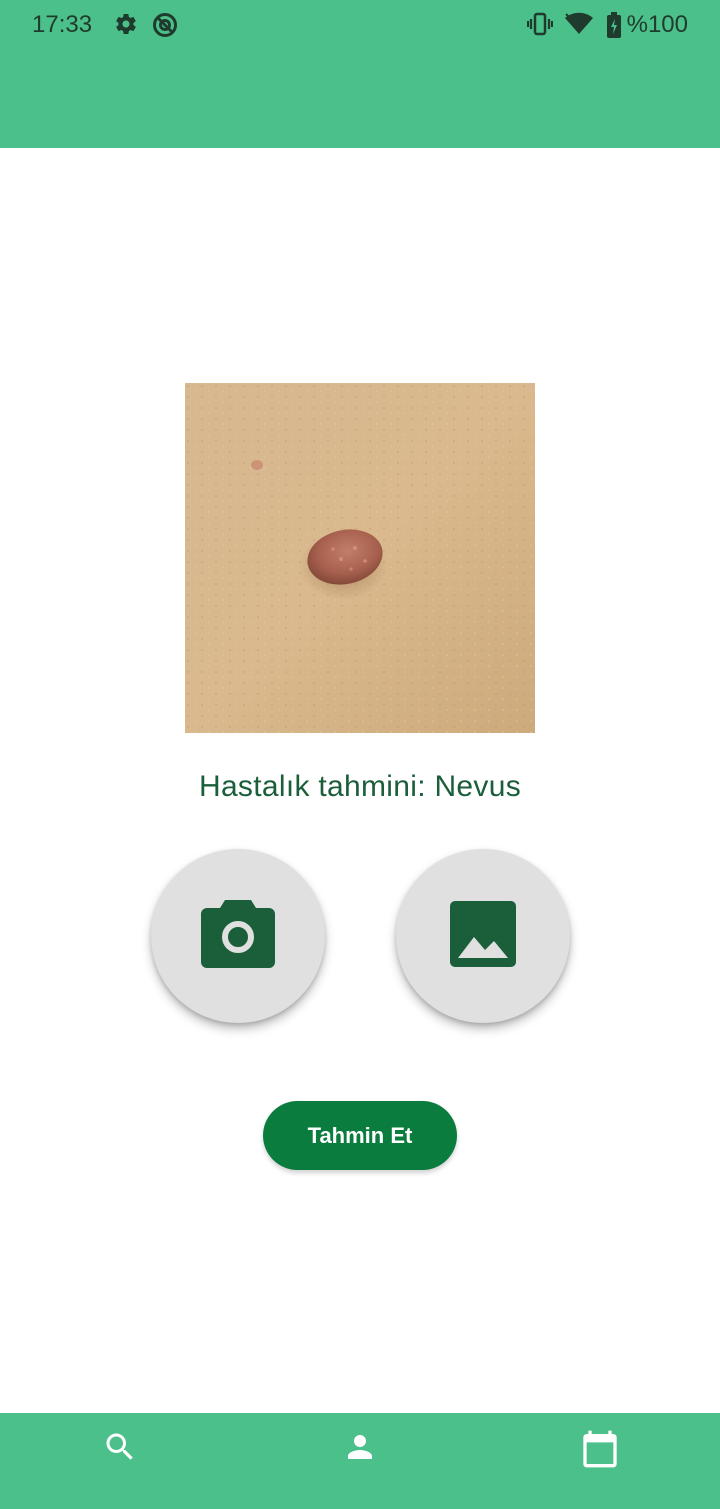 Image resolution: width=720 pixels, height=1509 pixels. I want to click on prediction-result: Hastalık tahmini: Nevus, so click(360, 786).